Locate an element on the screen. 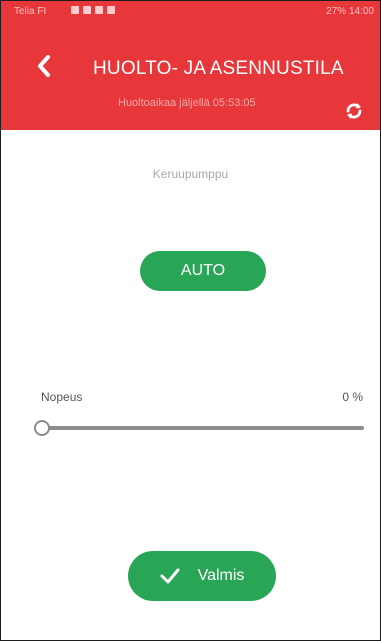 This screenshot has height=641, width=381. status-bar: Telia FI 27% 14:00 is located at coordinates (190, 13).